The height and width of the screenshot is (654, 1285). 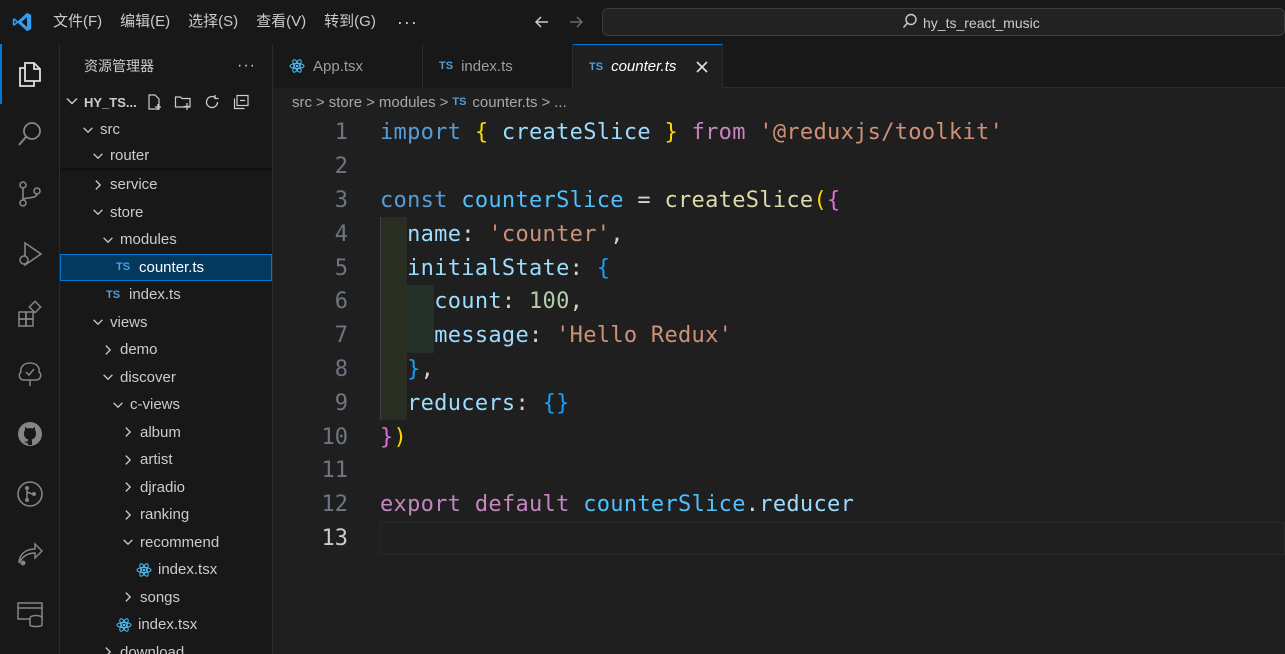 I want to click on code-token: count, so click(x=468, y=302).